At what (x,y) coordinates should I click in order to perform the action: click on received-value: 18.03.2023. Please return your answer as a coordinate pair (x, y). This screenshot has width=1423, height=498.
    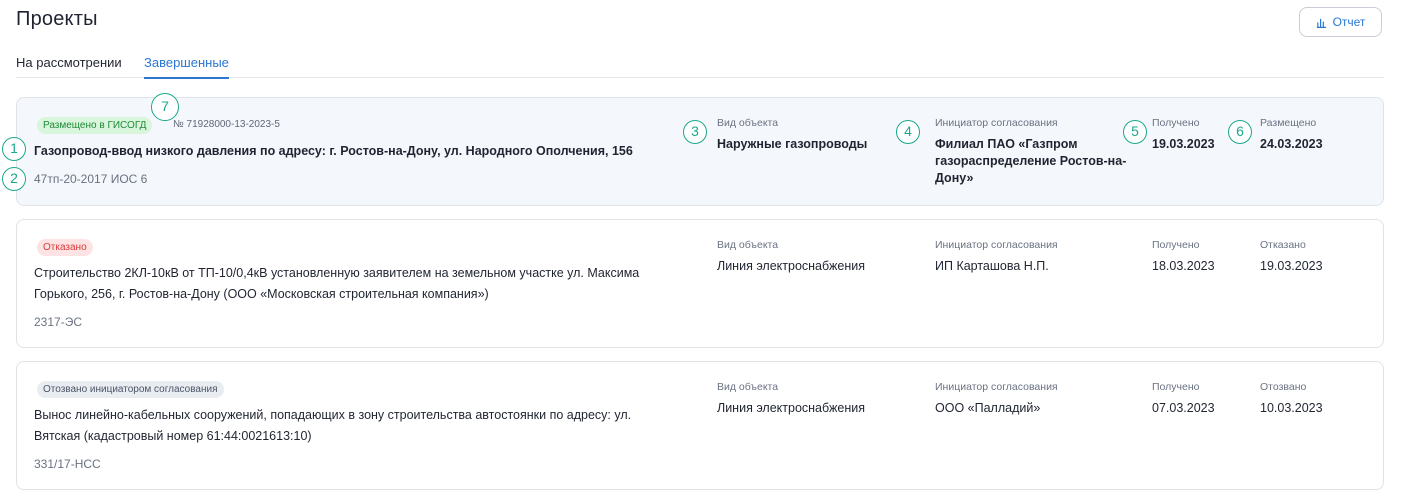
    Looking at the image, I should click on (1183, 266).